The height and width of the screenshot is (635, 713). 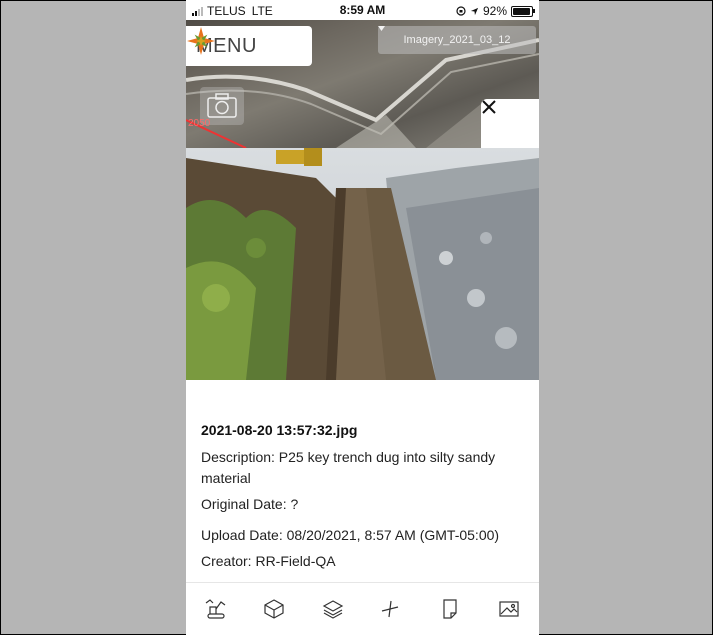 What do you see at coordinates (199, 123) in the screenshot?
I see `scale-label: 2050` at bounding box center [199, 123].